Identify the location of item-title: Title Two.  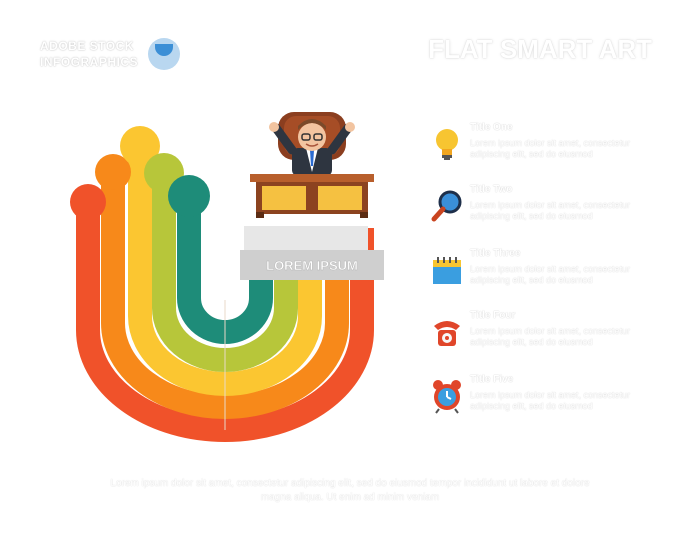
(491, 189).